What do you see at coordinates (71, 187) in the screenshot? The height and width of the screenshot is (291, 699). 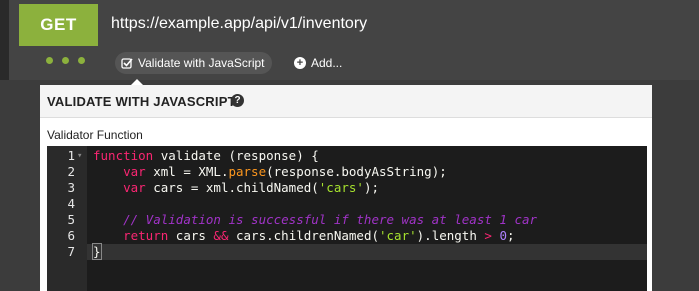 I see `line-number: 3` at bounding box center [71, 187].